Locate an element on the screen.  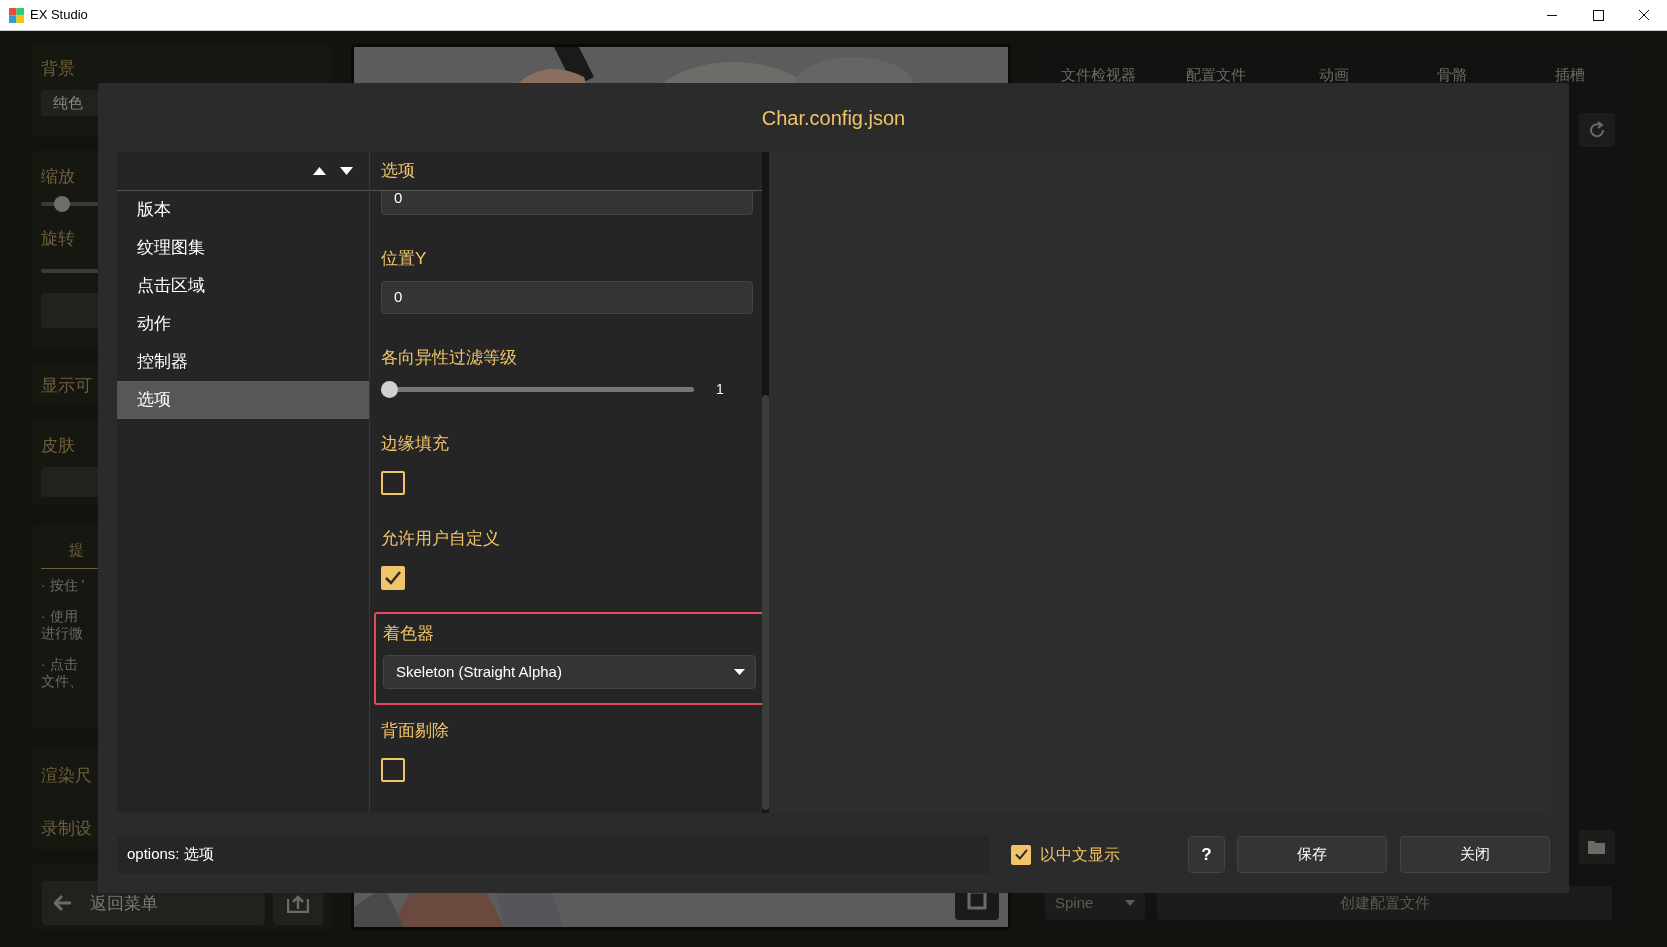
close-button: 关闭 is located at coordinates (1475, 854).